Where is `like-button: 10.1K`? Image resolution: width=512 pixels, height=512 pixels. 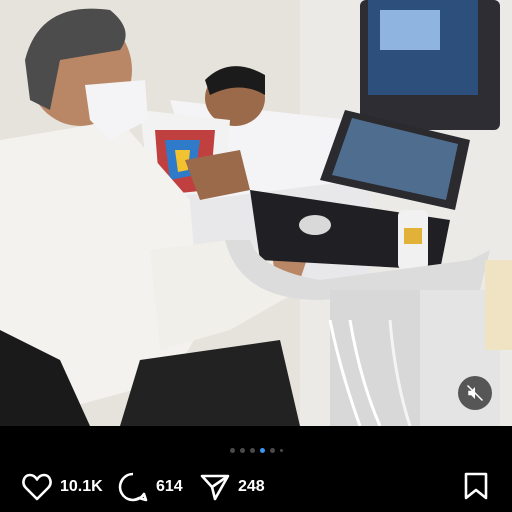
like-button: 10.1K is located at coordinates (62, 487).